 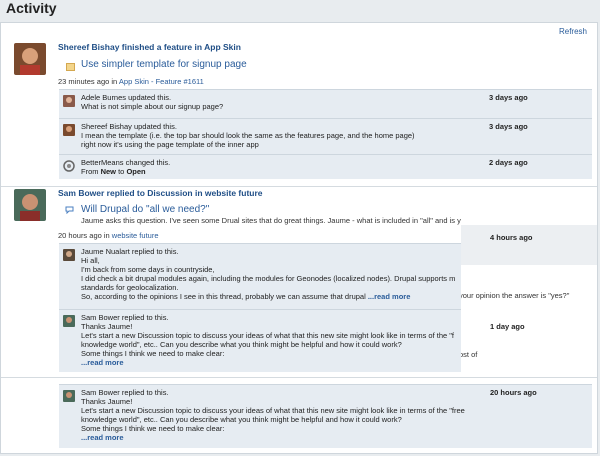 What do you see at coordinates (31, 8) in the screenshot?
I see `page-title: Activity` at bounding box center [31, 8].